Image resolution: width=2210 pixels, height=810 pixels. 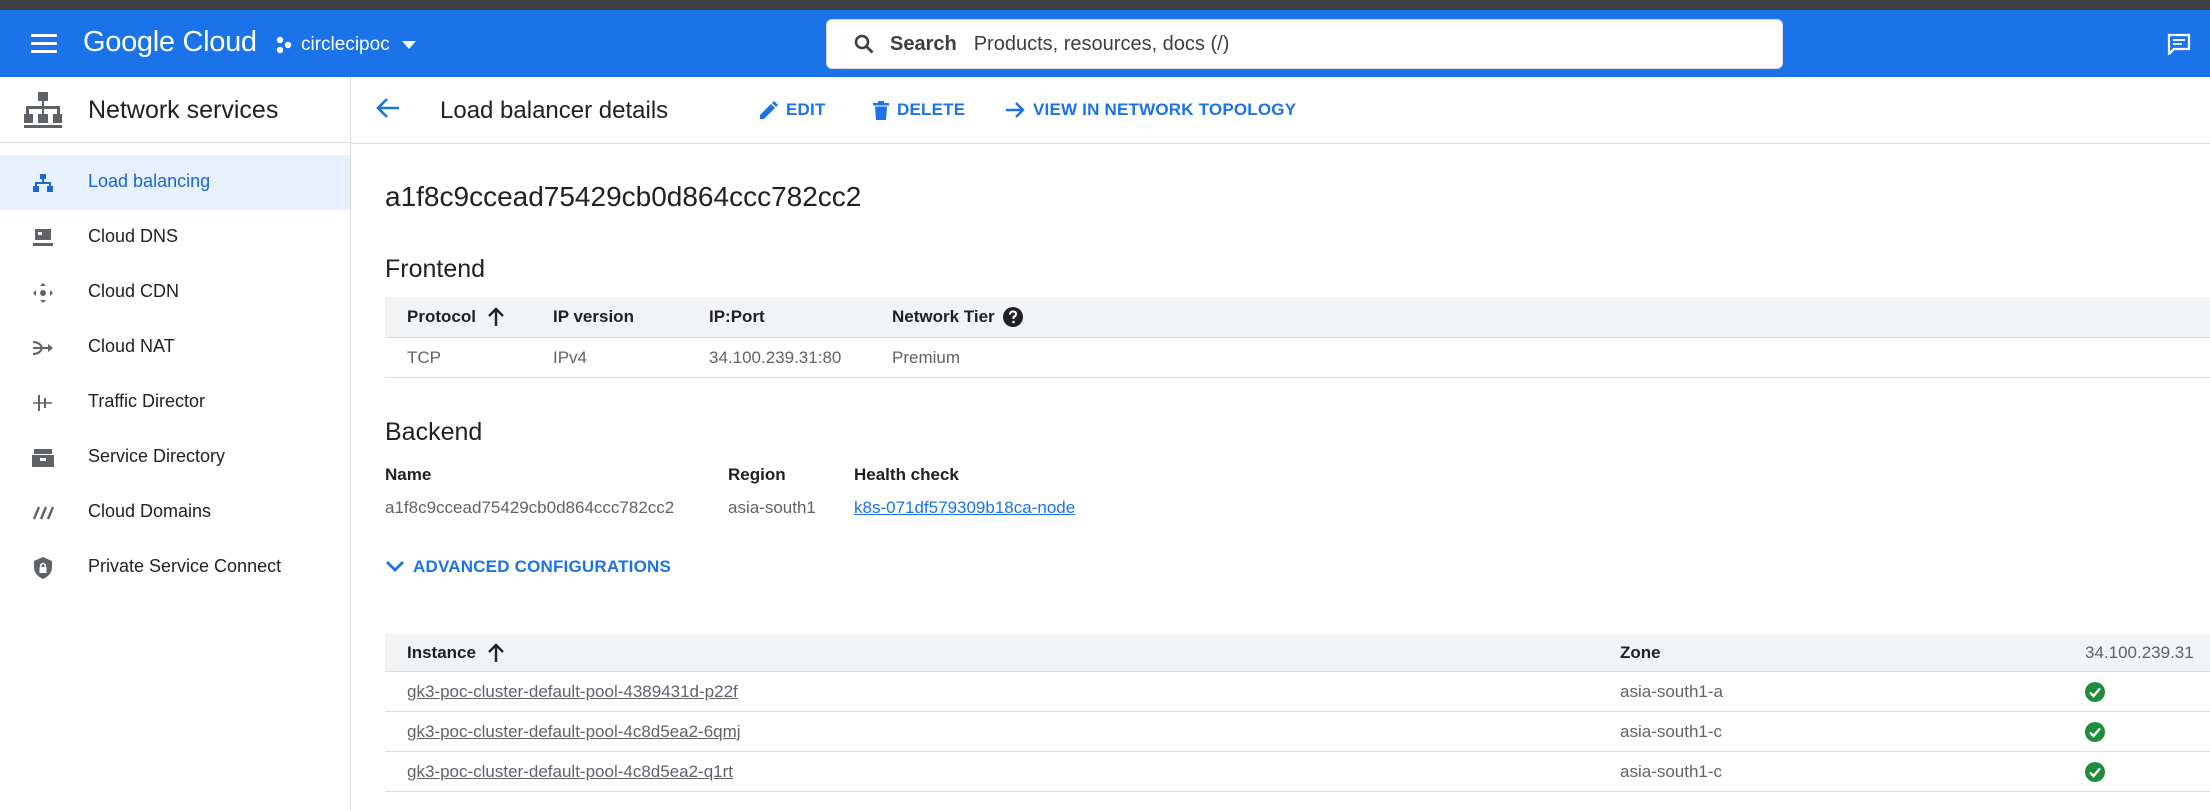 What do you see at coordinates (1297, 358) in the screenshot?
I see `table-row: TCP IPv4 34.100.239.31:80 Premium` at bounding box center [1297, 358].